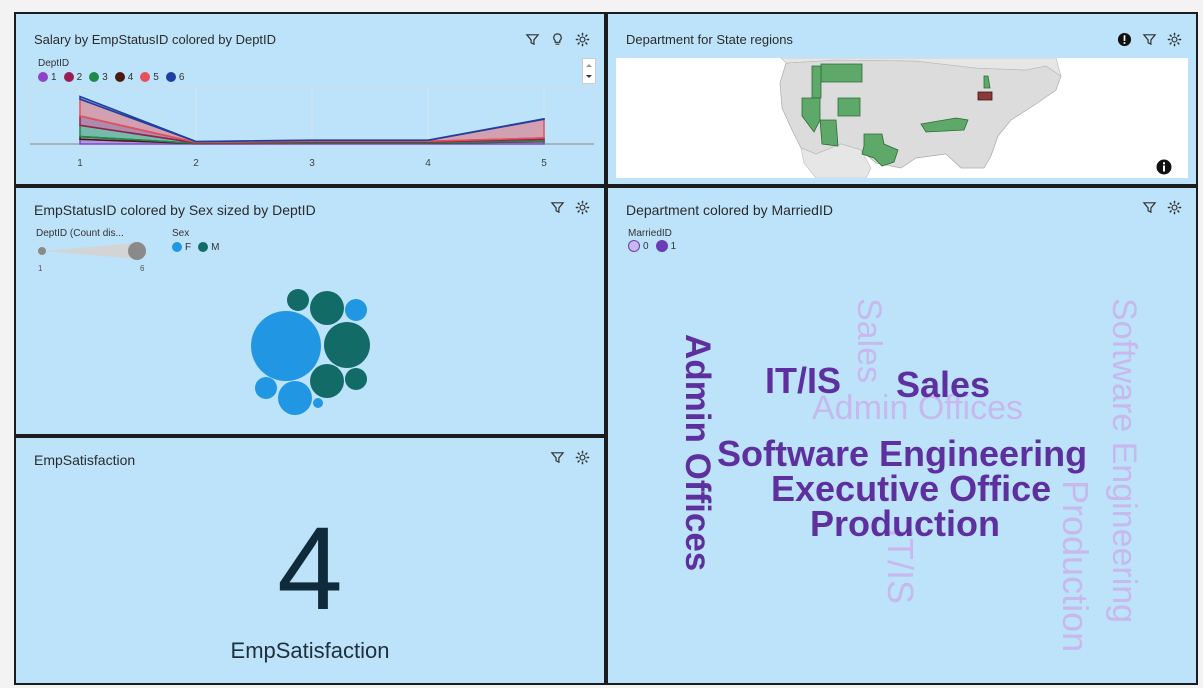 The height and width of the screenshot is (688, 1203). Describe the element at coordinates (803, 380) in the screenshot. I see `word: IT/IS` at that location.